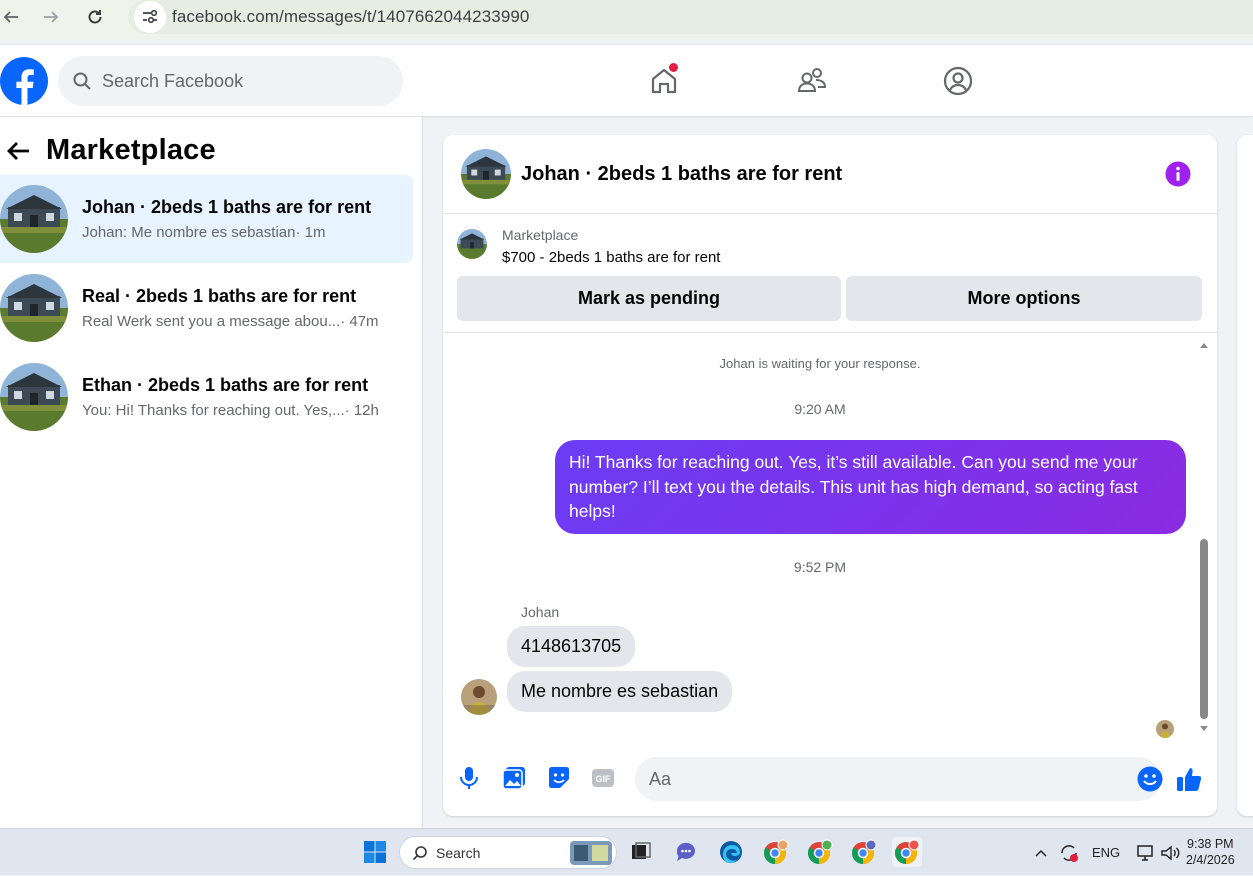 This screenshot has height=876, width=1253. What do you see at coordinates (514, 778) in the screenshot?
I see `photo-icon` at bounding box center [514, 778].